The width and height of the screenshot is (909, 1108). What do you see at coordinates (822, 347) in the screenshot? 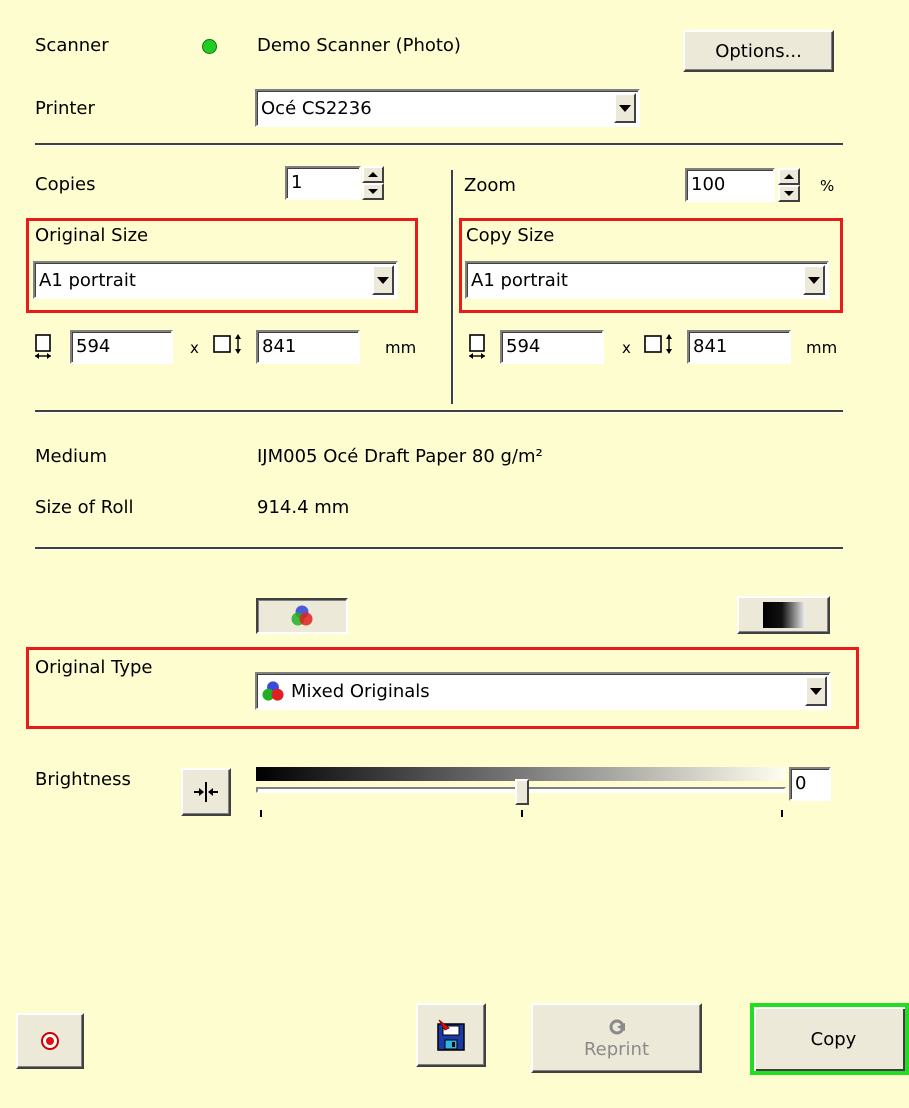
I see `copy-unit: mm` at bounding box center [822, 347].